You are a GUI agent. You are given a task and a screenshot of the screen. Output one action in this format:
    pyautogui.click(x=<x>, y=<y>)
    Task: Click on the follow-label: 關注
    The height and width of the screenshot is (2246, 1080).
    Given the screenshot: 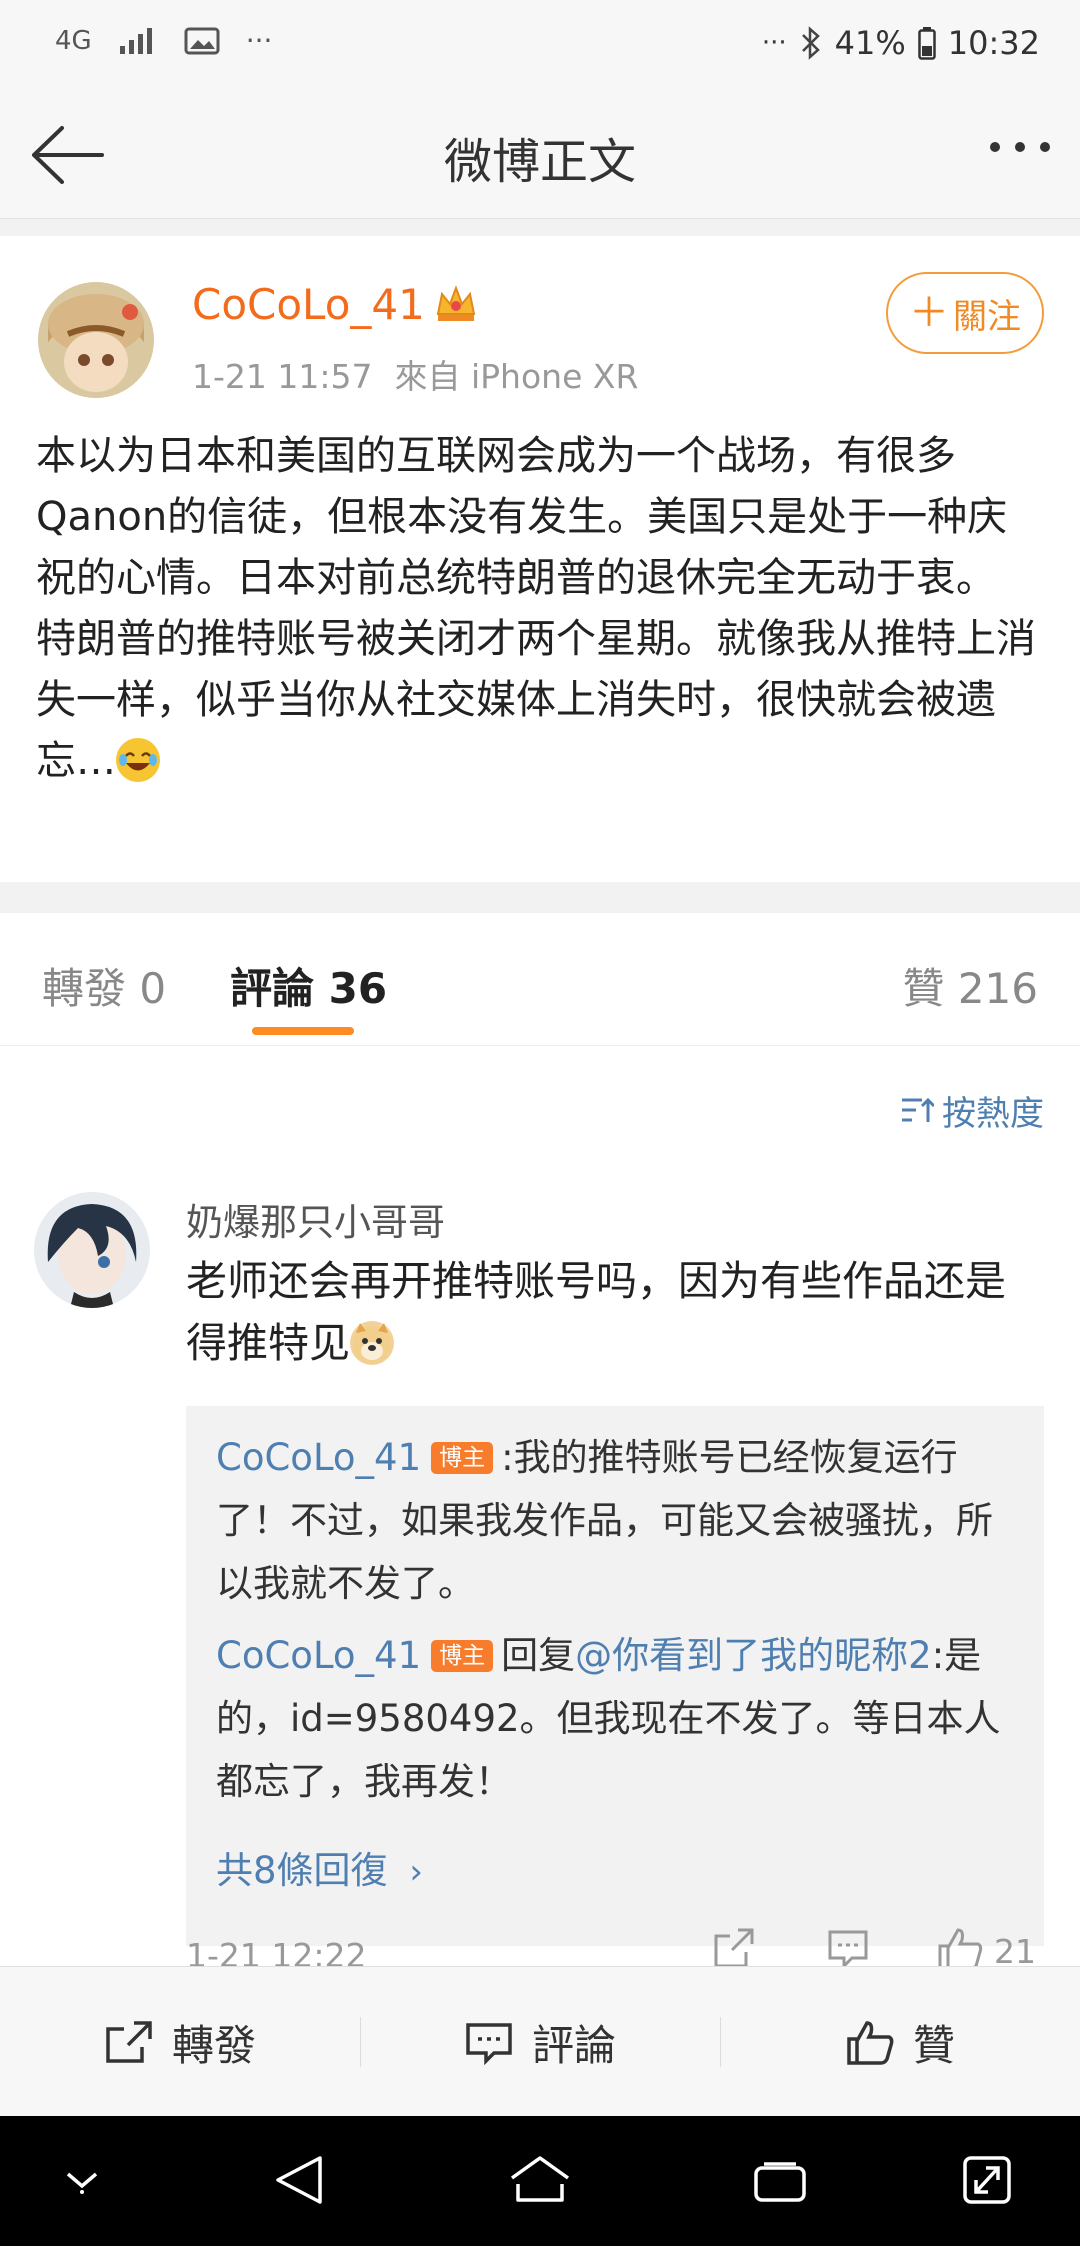 What is the action you would take?
    pyautogui.click(x=987, y=316)
    